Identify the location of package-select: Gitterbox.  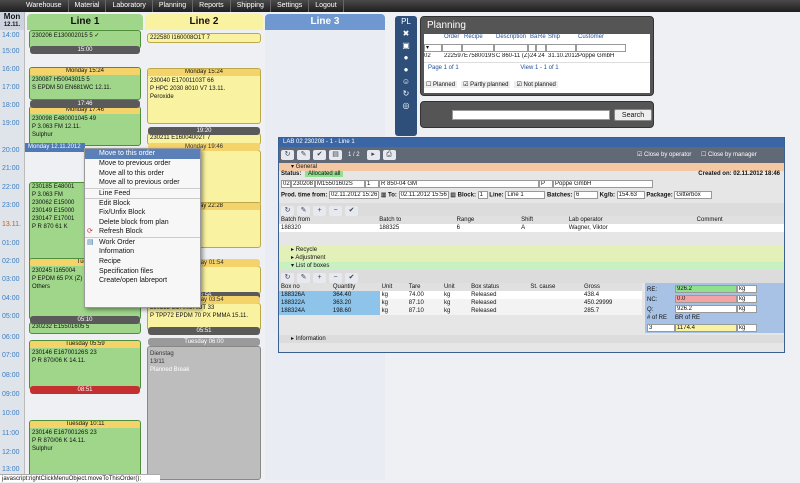
(693, 195).